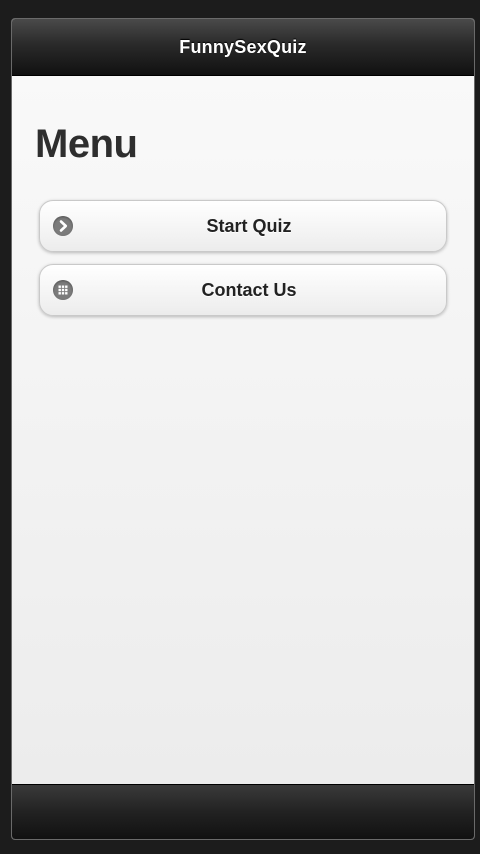  I want to click on page-title: Menu, so click(86, 144).